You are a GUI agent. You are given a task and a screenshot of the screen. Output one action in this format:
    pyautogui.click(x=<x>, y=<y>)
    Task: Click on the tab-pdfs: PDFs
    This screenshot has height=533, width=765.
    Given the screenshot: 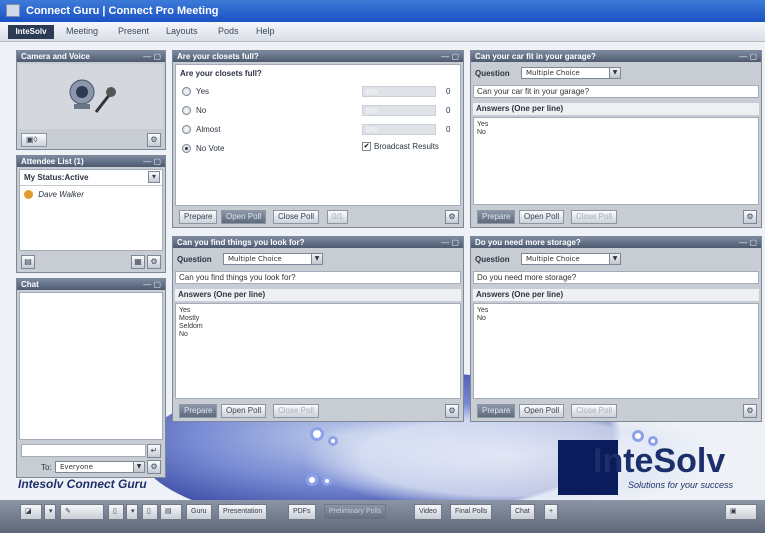 What is the action you would take?
    pyautogui.click(x=302, y=512)
    